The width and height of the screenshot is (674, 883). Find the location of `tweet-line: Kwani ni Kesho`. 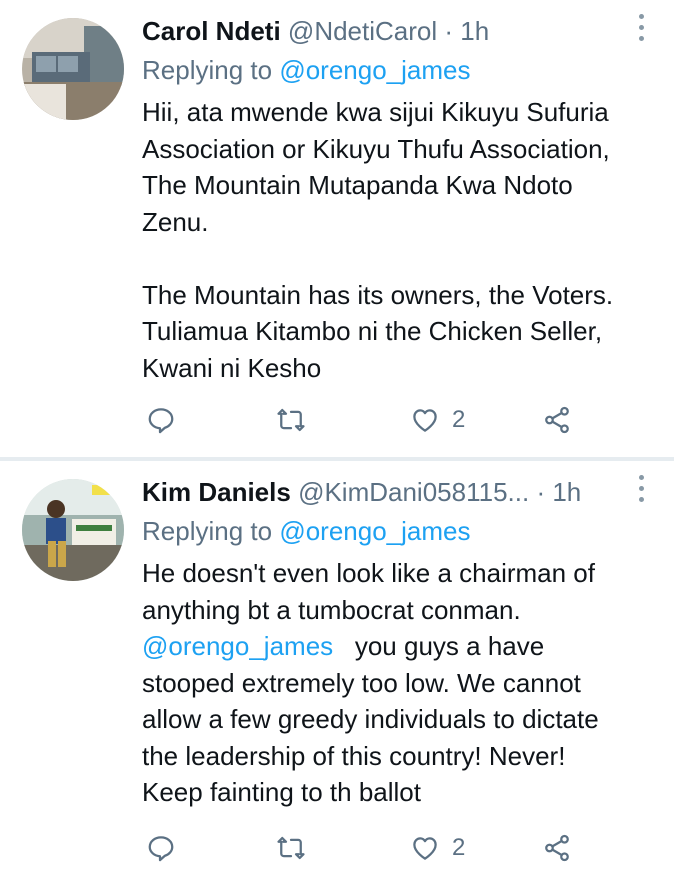

tweet-line: Kwani ni Kesho is located at coordinates (232, 367).